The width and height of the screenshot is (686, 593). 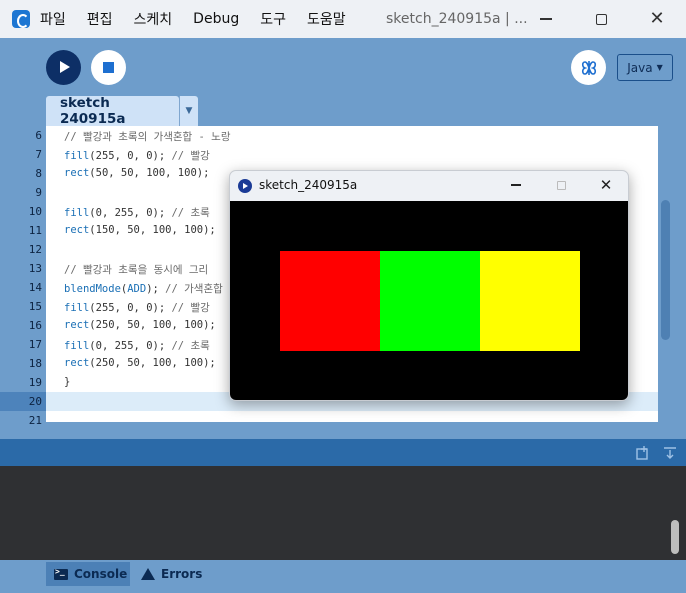 I want to click on sketch-close-button: ✕, so click(x=606, y=185).